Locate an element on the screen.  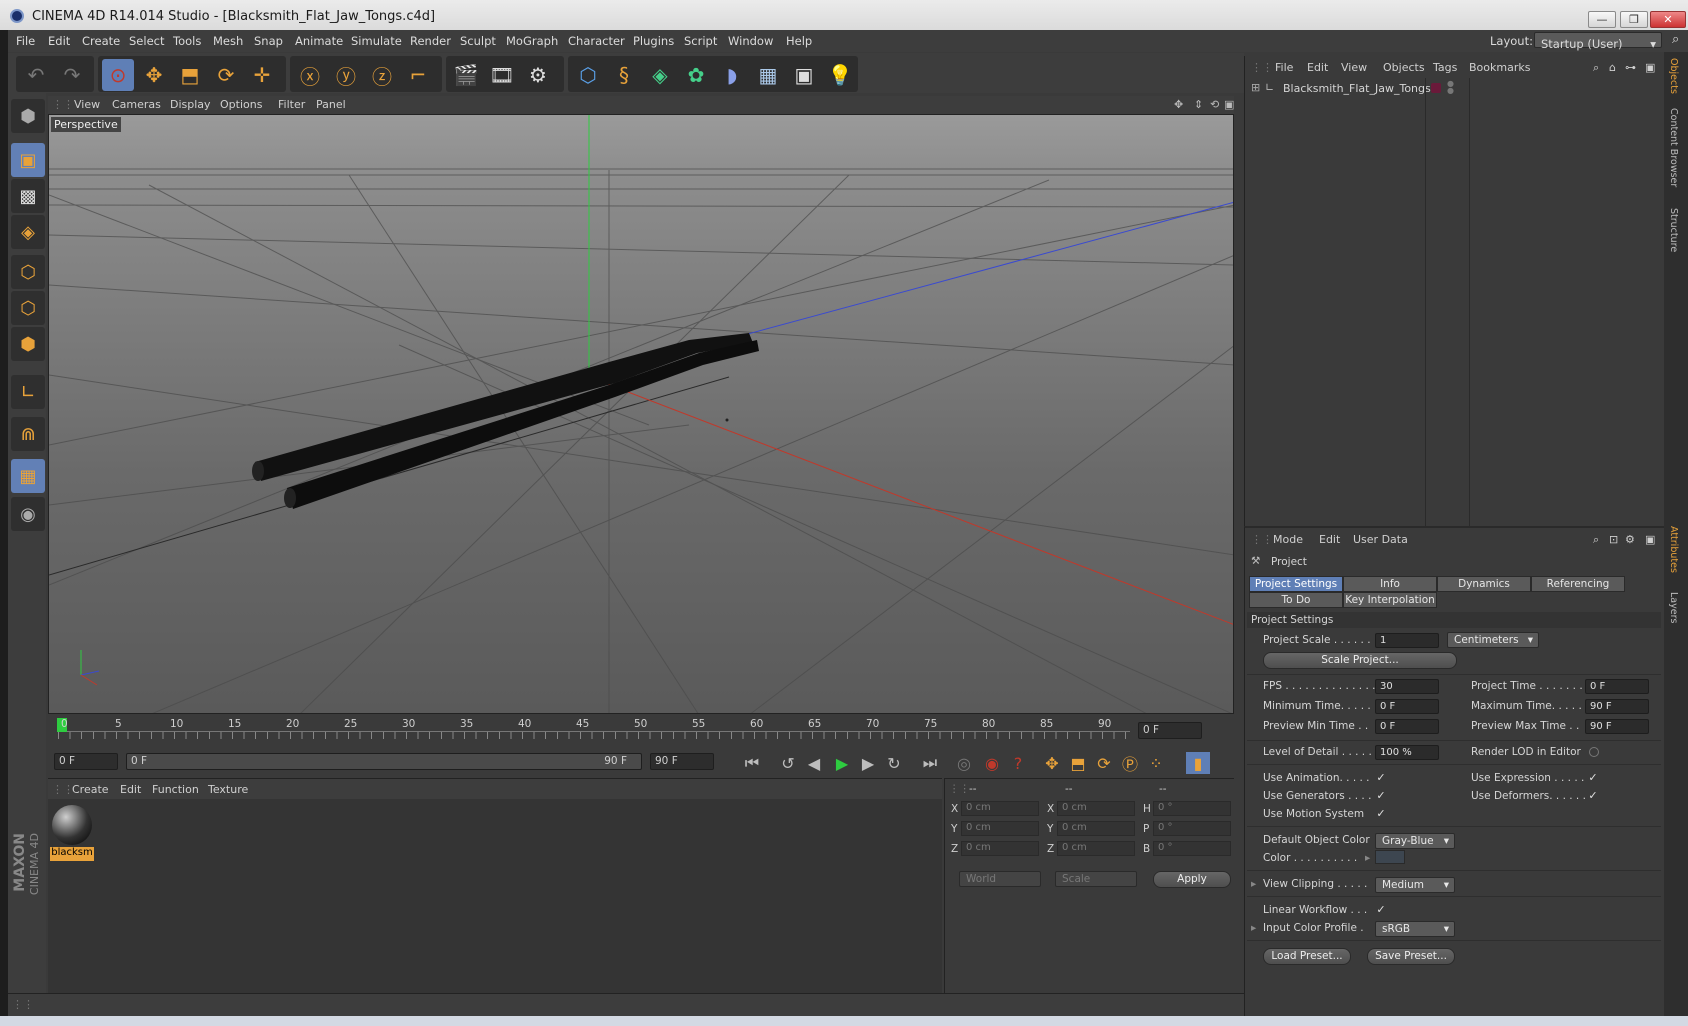
render-settings-icon: ⚙ is located at coordinates (538, 75).